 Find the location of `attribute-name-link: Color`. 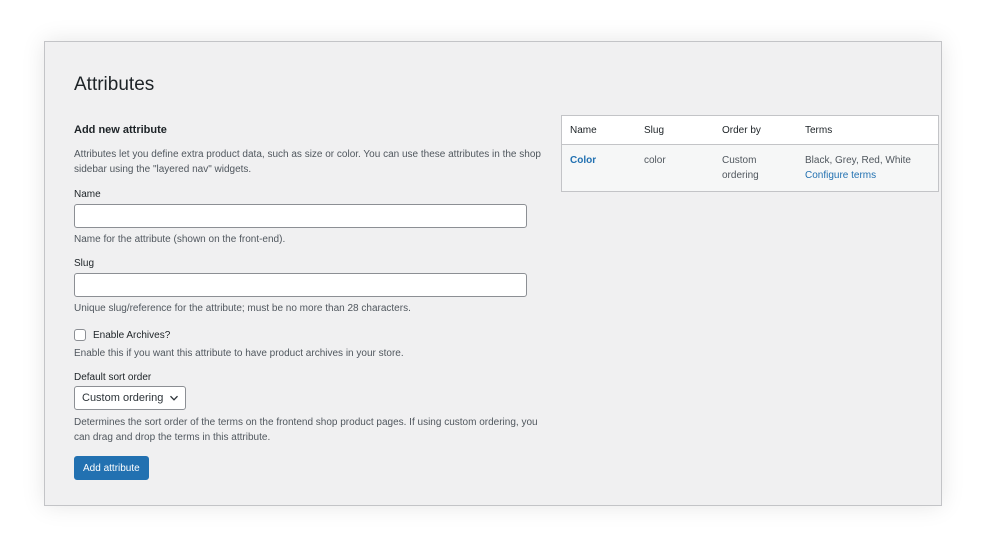

attribute-name-link: Color is located at coordinates (583, 160).